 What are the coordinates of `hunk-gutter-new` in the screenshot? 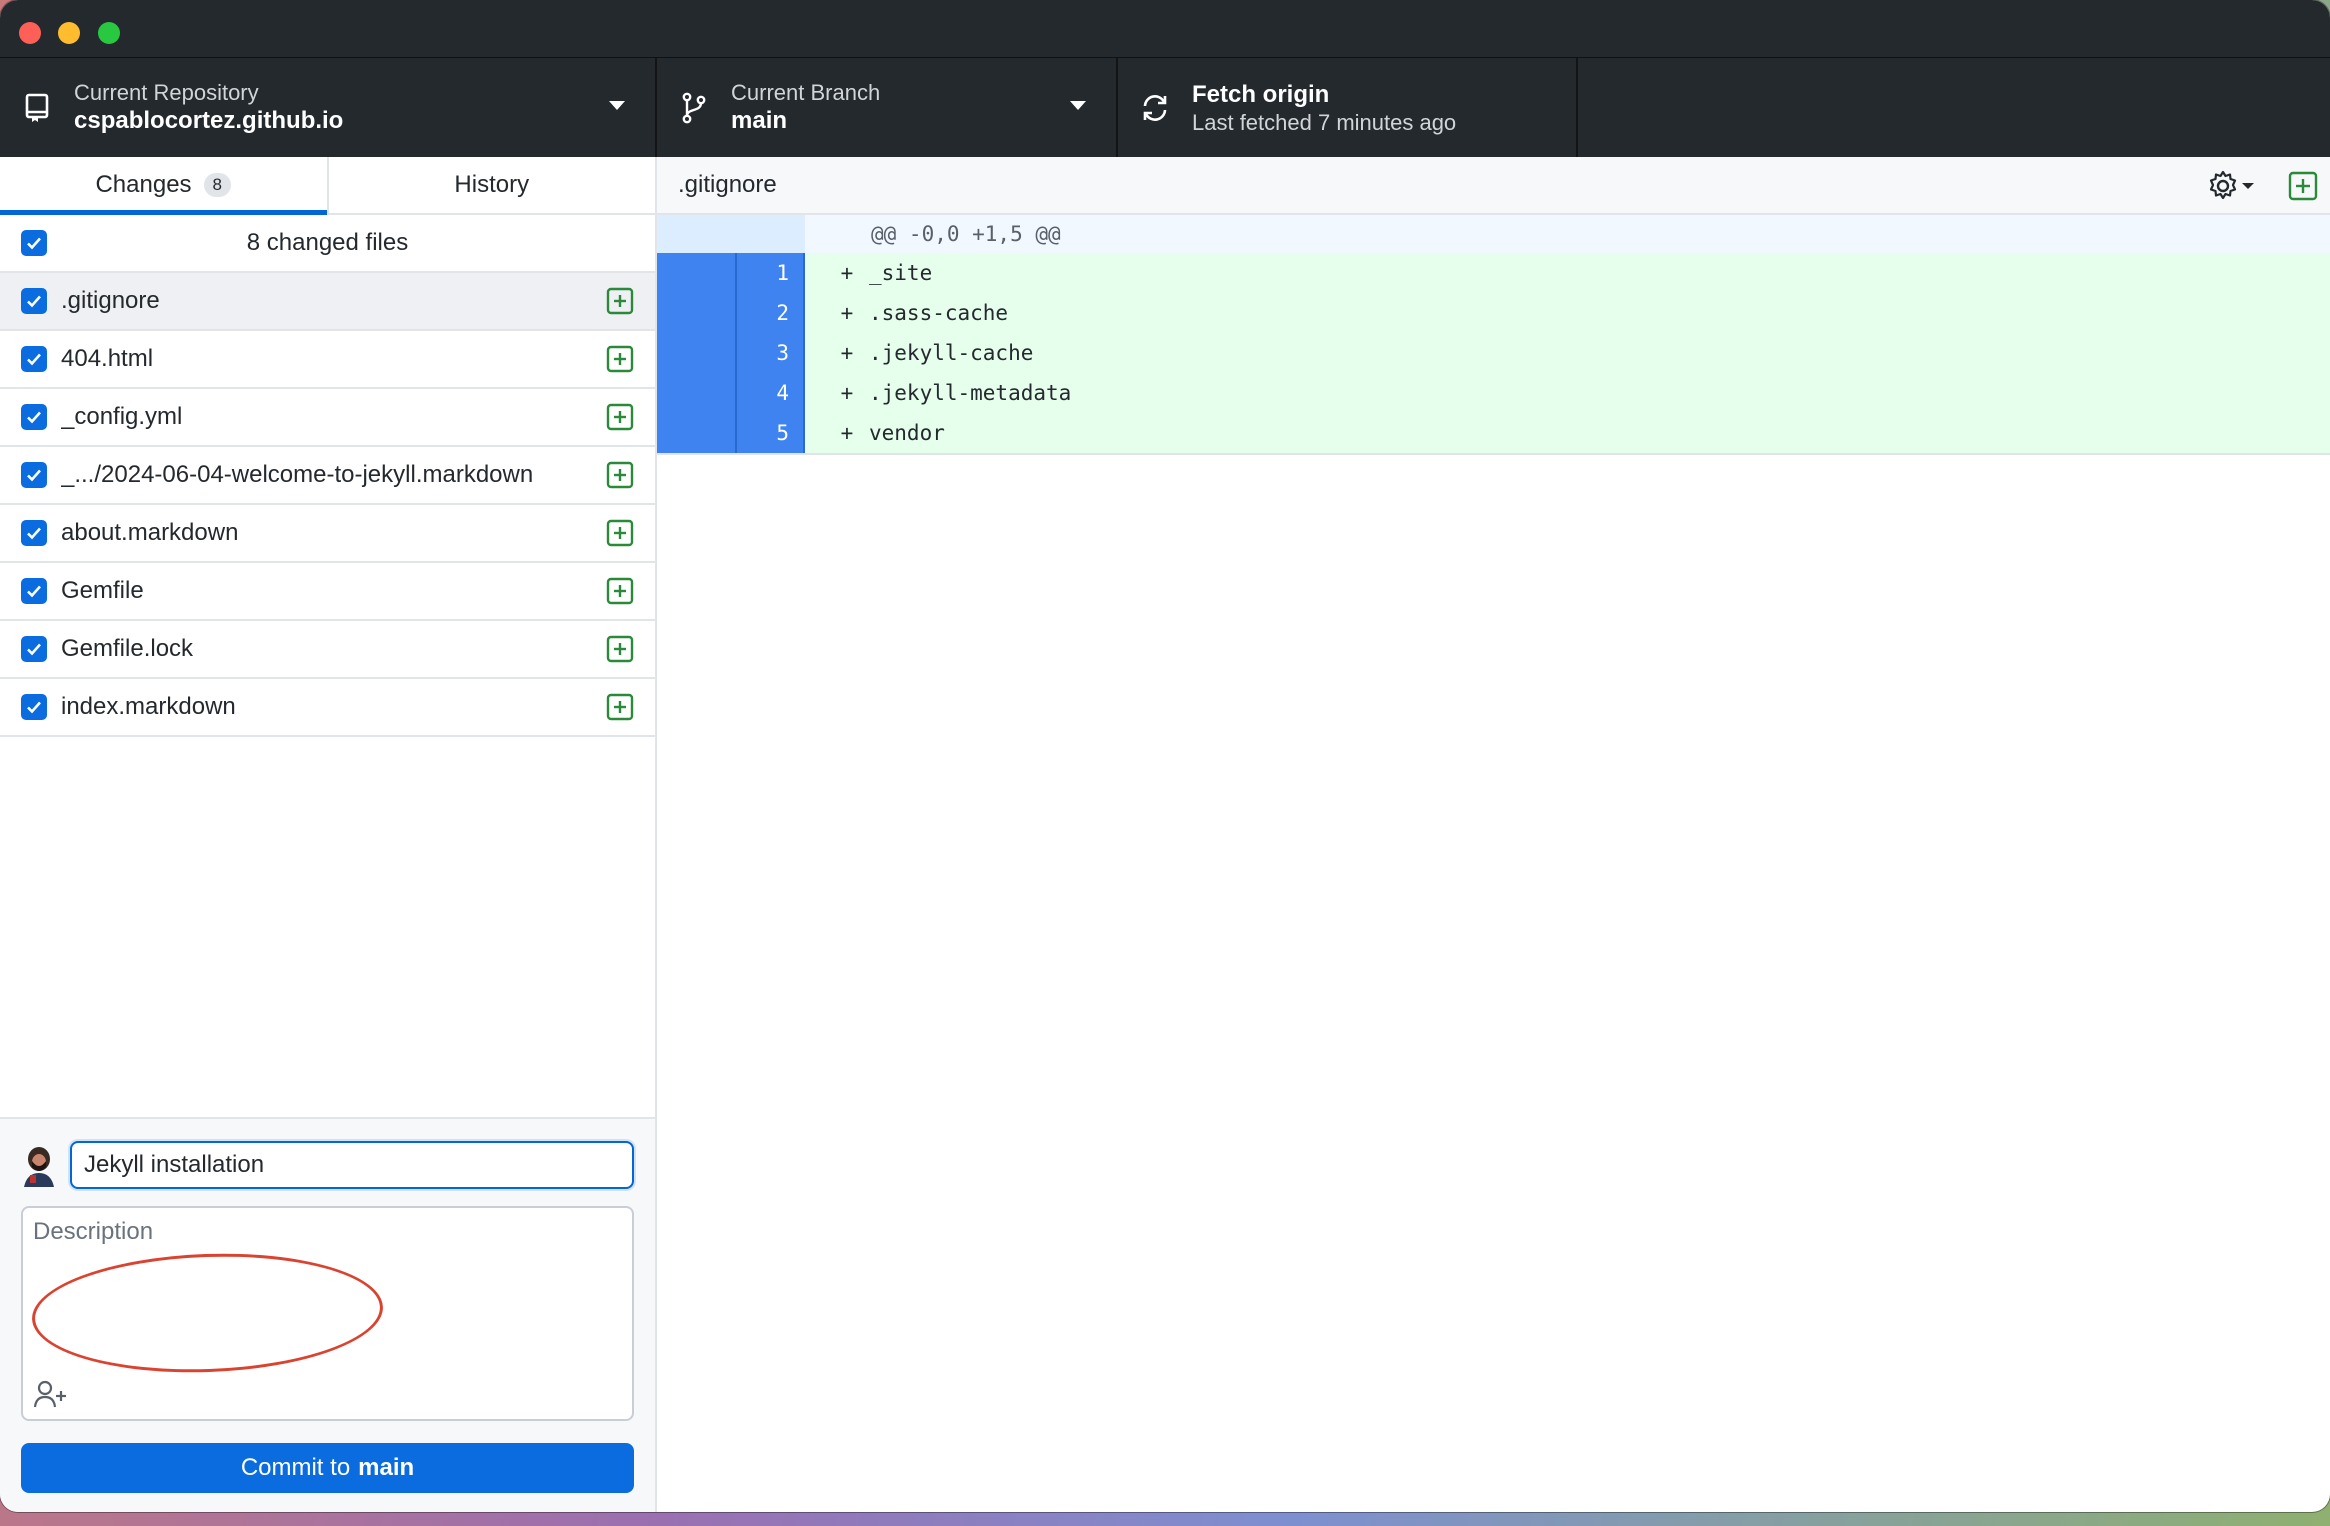 It's located at (770, 234).